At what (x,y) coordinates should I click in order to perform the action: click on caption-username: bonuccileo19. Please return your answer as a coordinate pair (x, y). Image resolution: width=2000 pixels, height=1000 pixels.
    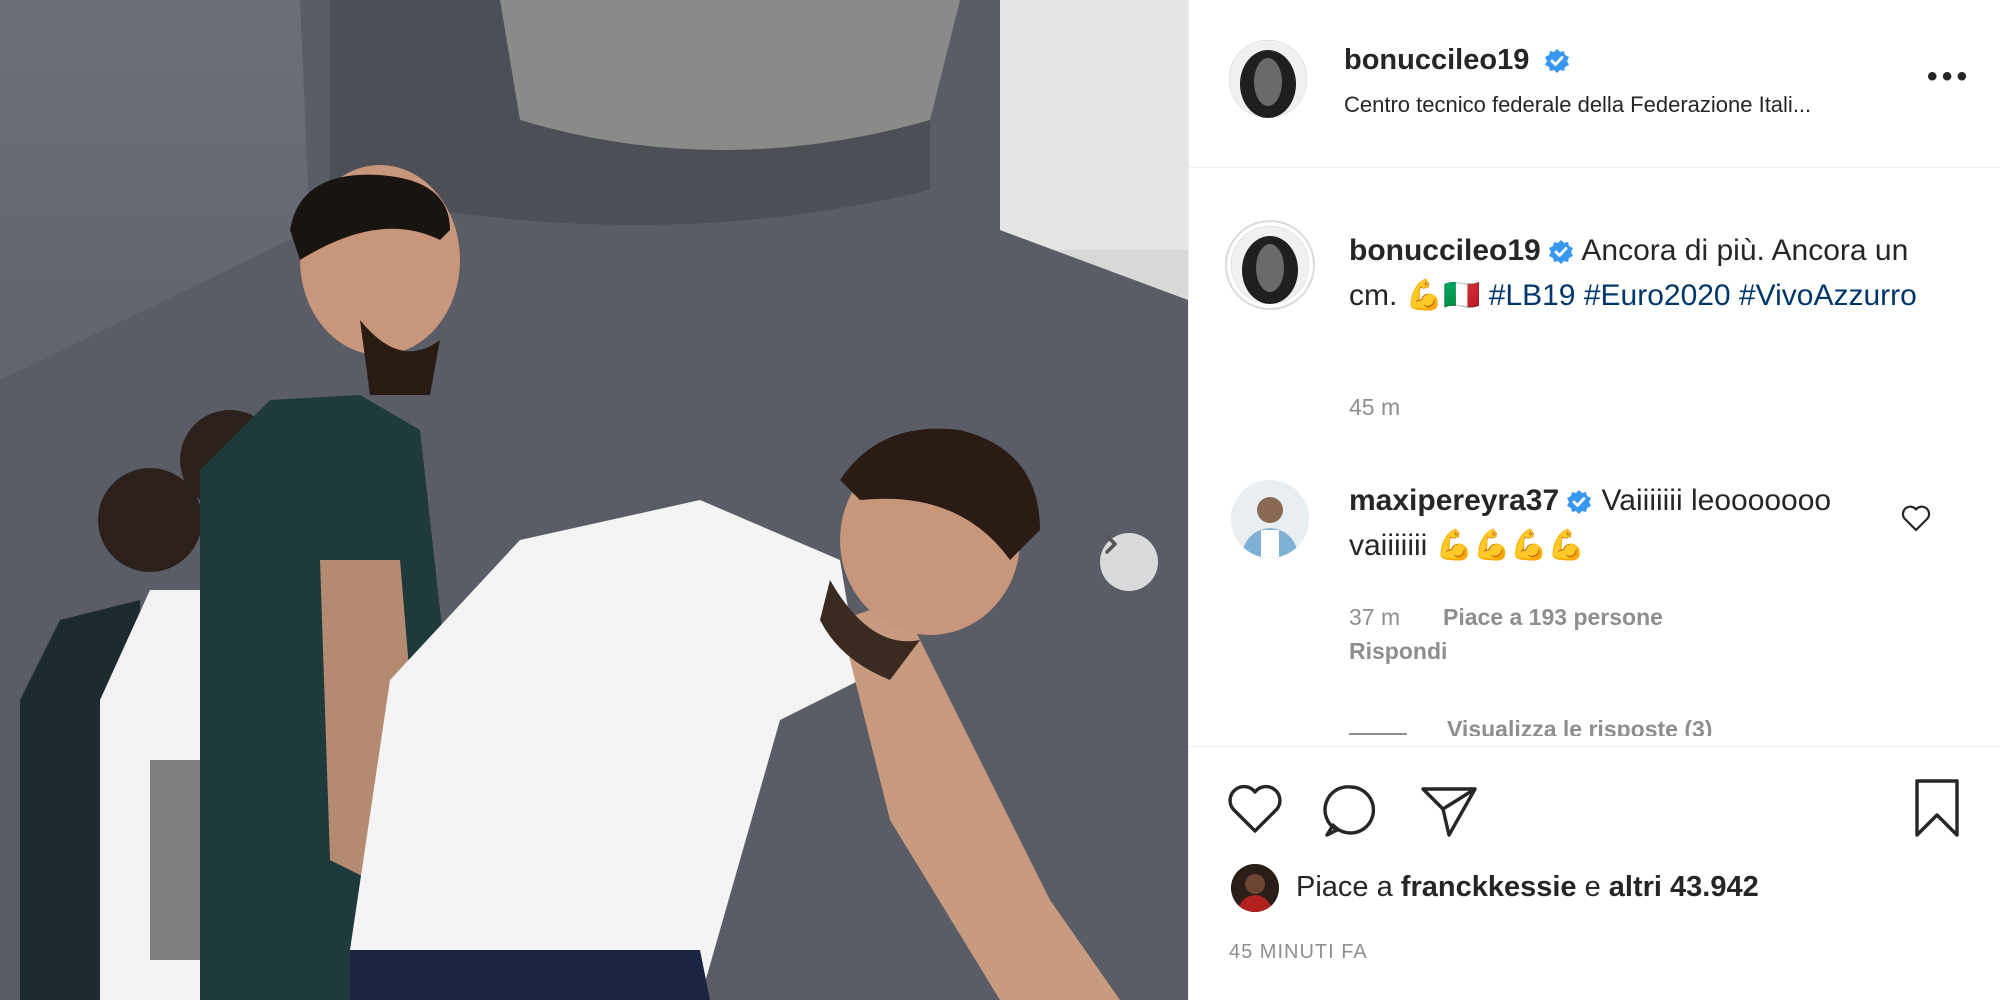
    Looking at the image, I should click on (1445, 250).